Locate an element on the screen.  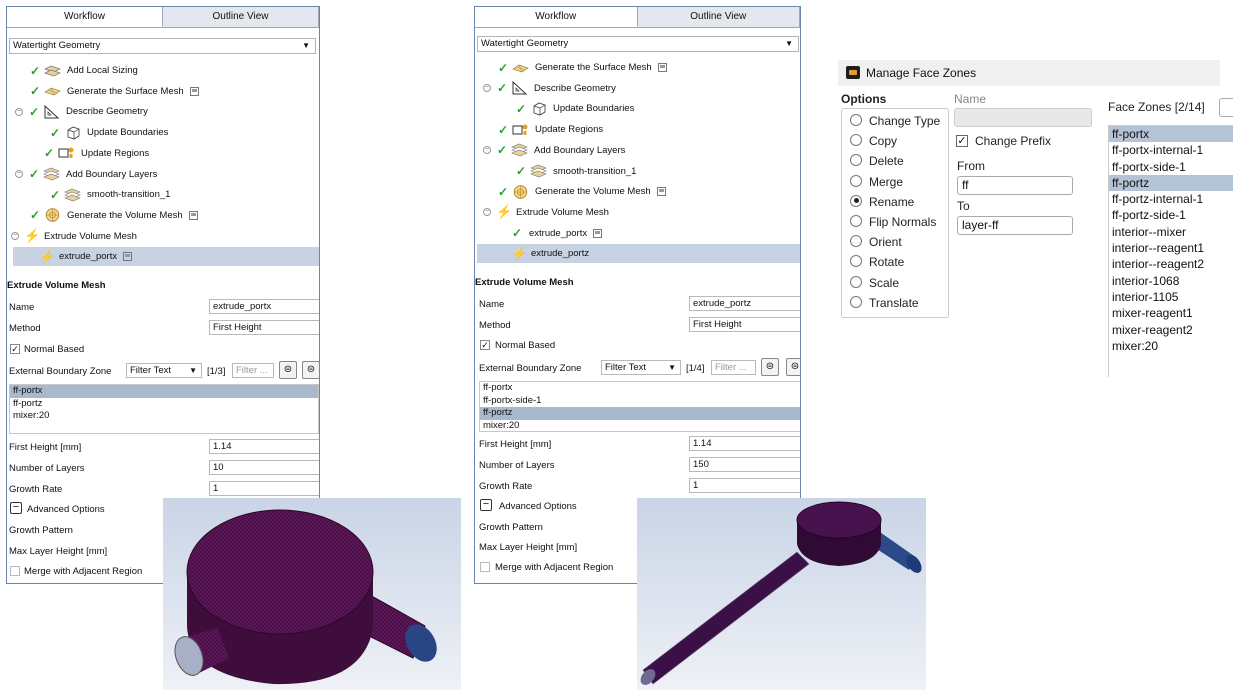
face-zone-item: interior--mixer is located at coordinates (1171, 232).